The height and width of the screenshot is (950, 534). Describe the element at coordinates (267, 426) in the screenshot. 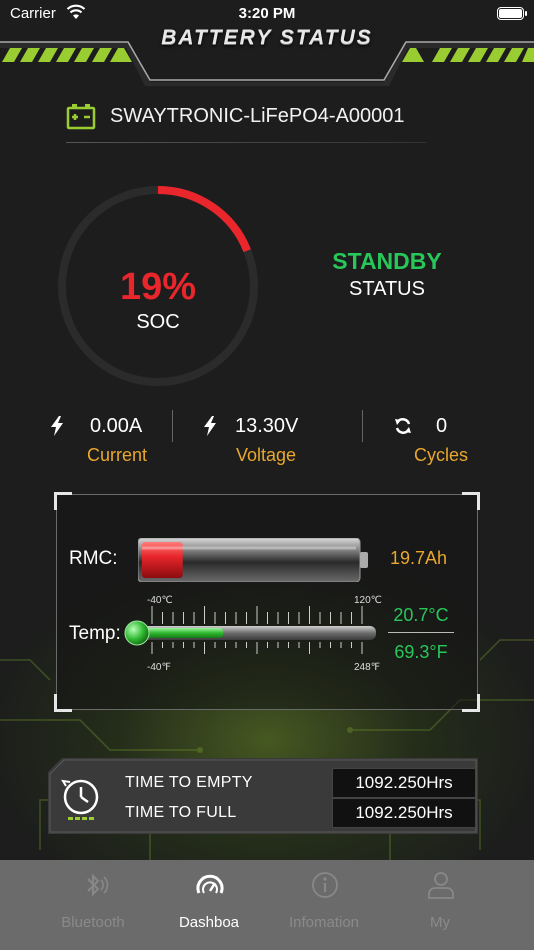

I see `voltage-value: 13.30V` at that location.